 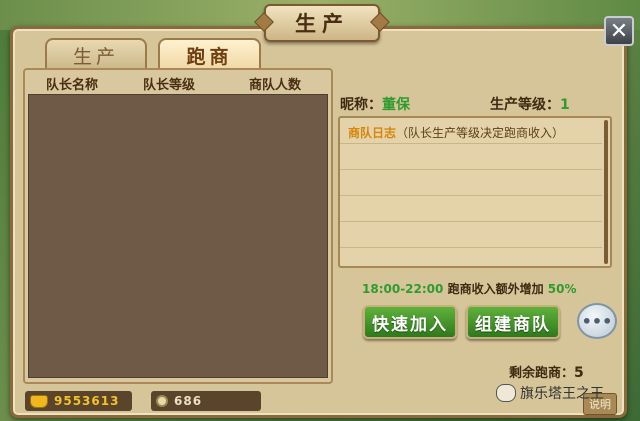 I want to click on watermark-text: 旗乐塔王之王, so click(x=562, y=394).